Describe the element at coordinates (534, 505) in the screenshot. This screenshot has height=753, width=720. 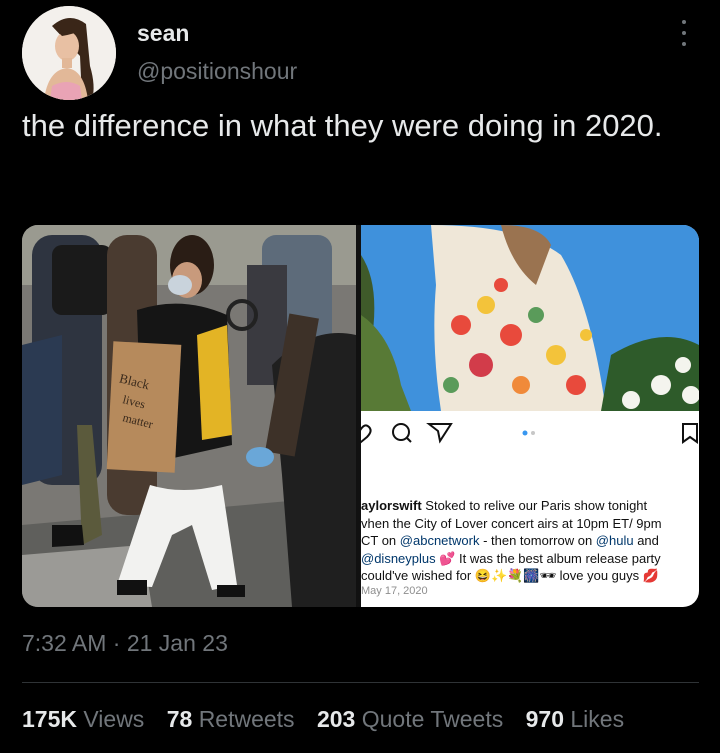
I see `caption-text: Stoked to relive our Paris show tonight` at that location.